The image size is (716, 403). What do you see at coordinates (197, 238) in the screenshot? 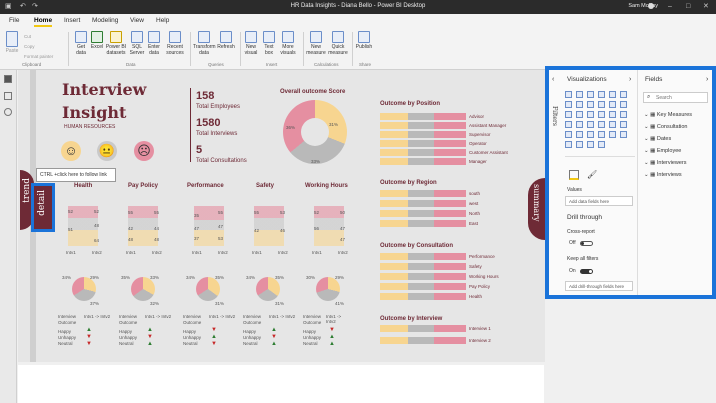
I see `mini-value: 37` at bounding box center [197, 238].